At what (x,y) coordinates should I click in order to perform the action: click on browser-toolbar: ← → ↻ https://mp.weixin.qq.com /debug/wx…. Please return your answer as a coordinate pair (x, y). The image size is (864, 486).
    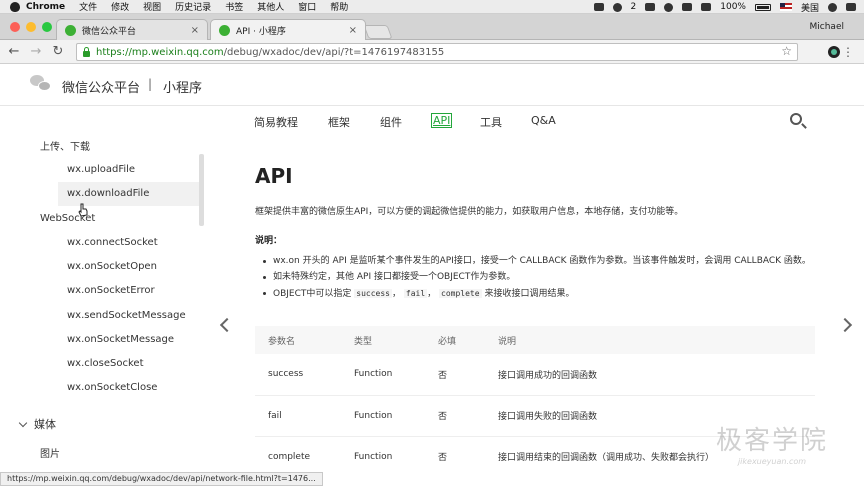
    Looking at the image, I should click on (432, 52).